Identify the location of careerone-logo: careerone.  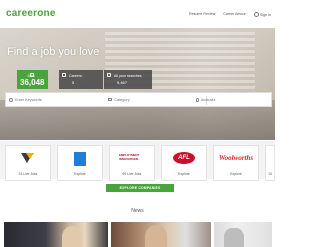
(31, 13).